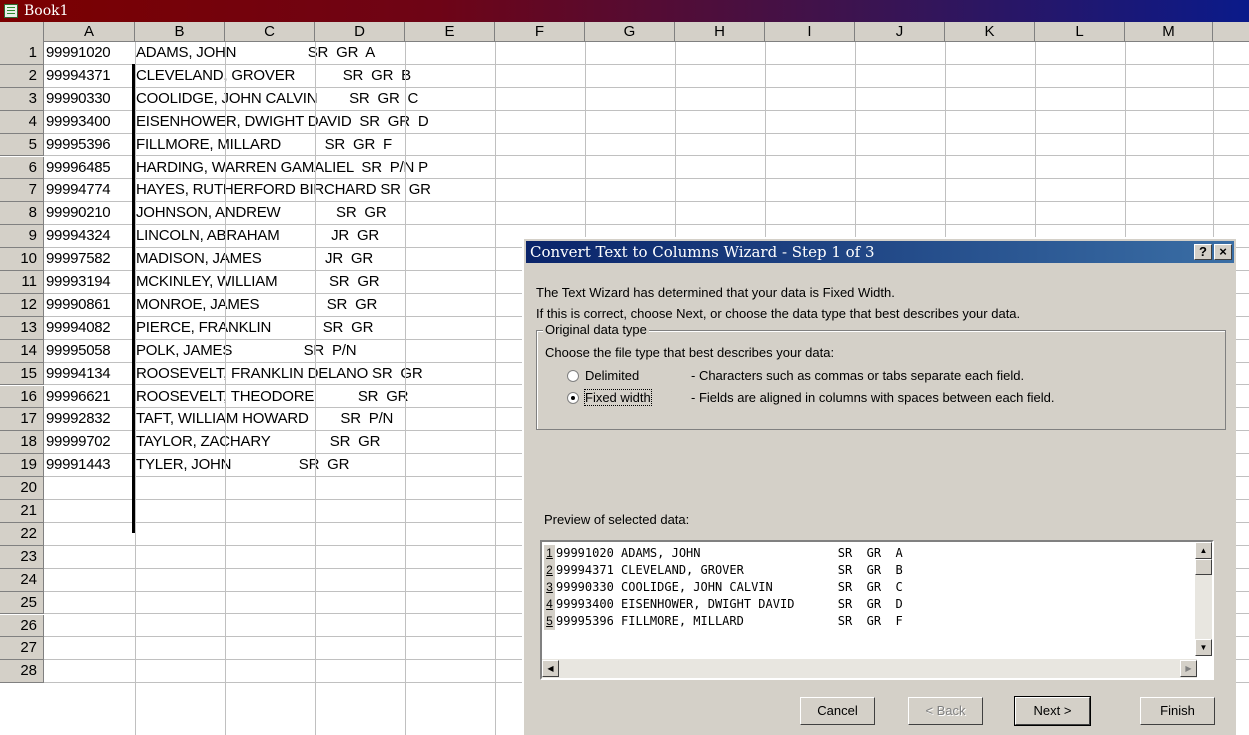 This screenshot has height=735, width=1249. I want to click on row-header: 21, so click(22, 511).